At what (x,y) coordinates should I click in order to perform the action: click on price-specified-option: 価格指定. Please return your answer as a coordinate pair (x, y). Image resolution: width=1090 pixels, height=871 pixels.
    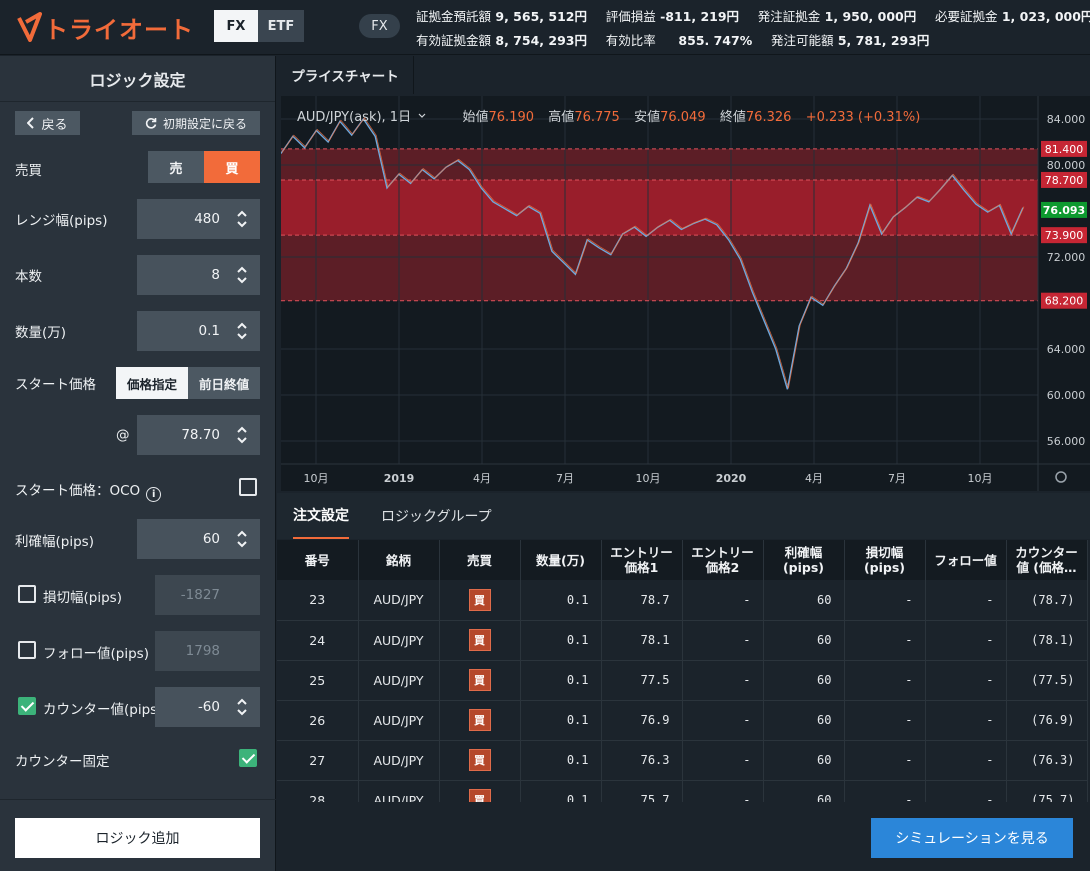
    Looking at the image, I should click on (152, 383).